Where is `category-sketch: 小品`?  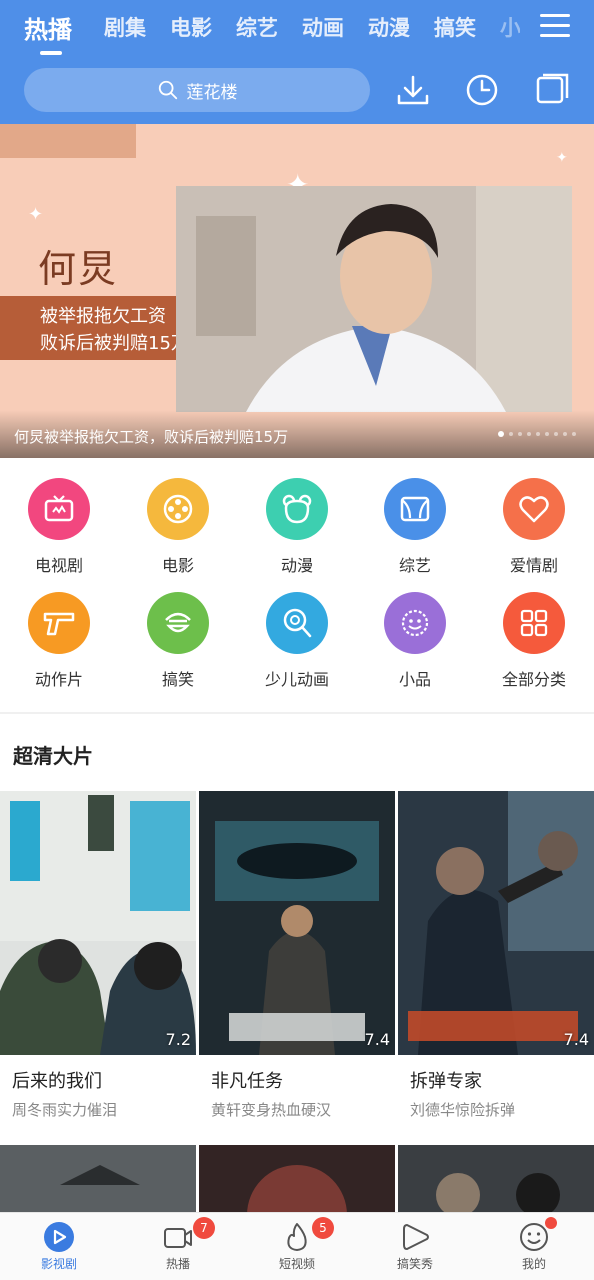
category-sketch: 小品 is located at coordinates (415, 641).